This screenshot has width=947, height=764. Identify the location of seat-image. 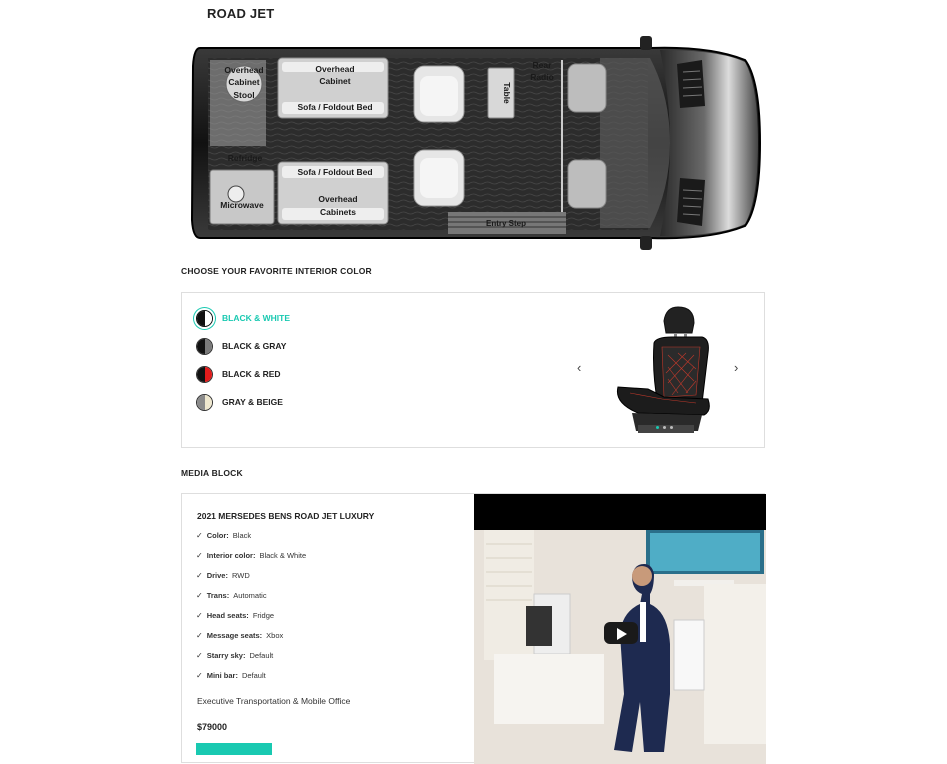
(663, 369).